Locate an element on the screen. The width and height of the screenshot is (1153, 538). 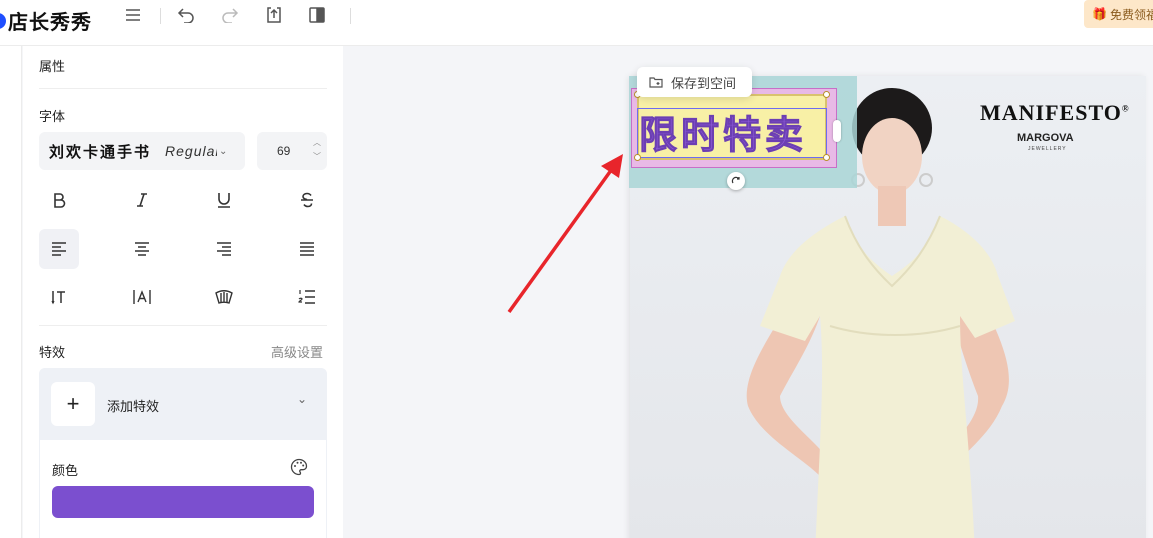
resize-handle-top-right is located at coordinates (826, 94).